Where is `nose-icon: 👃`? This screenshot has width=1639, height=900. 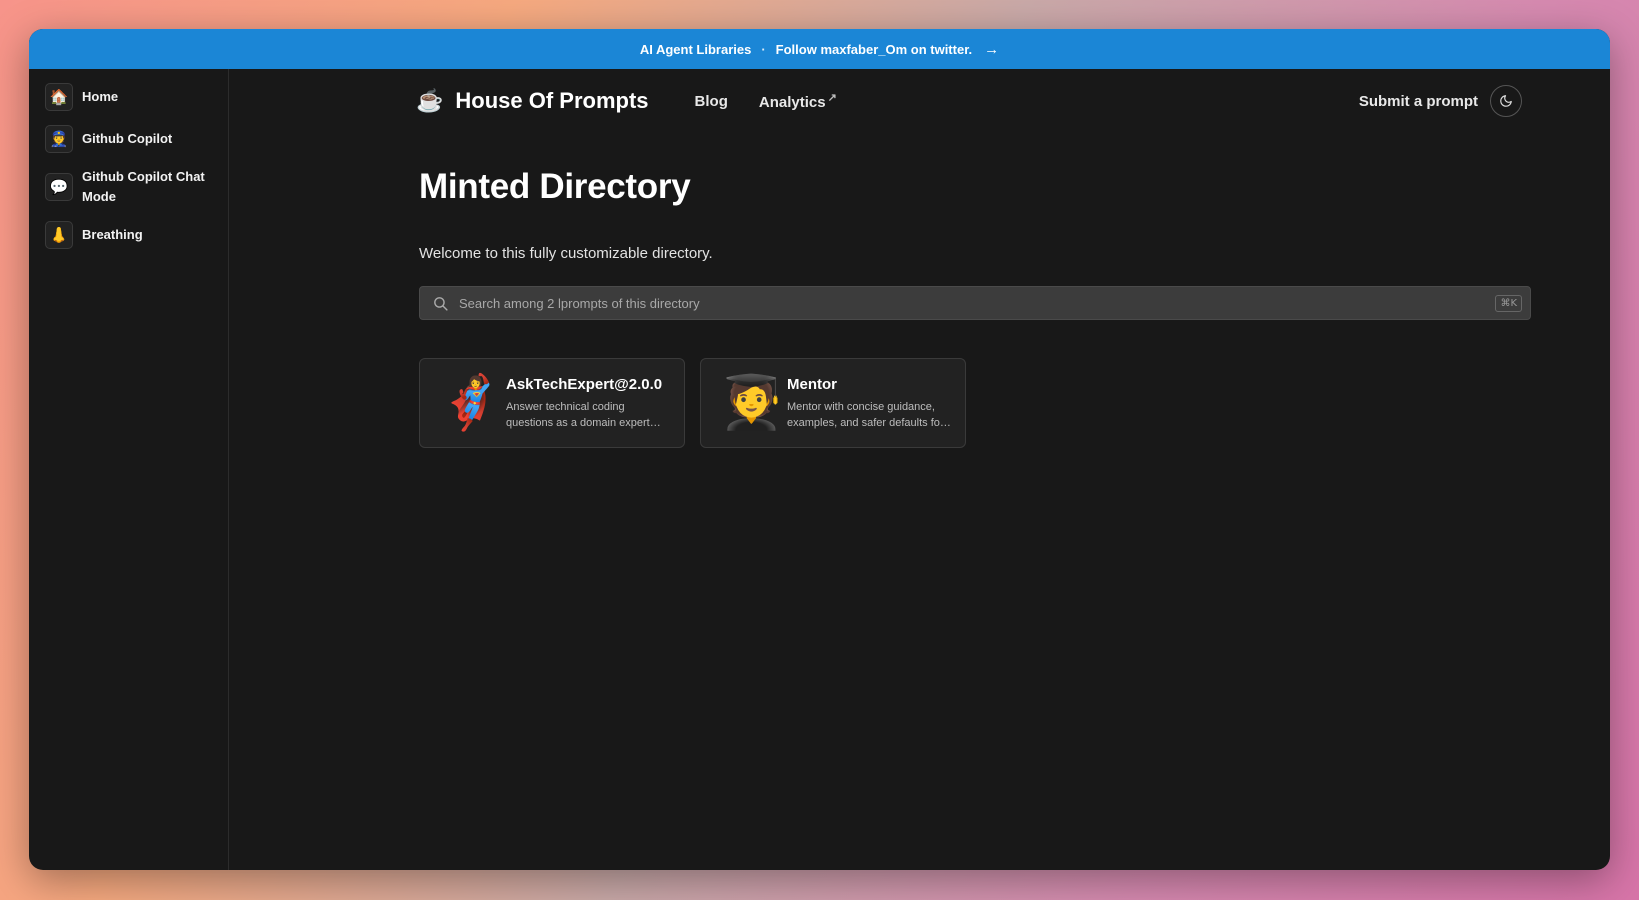 nose-icon: 👃 is located at coordinates (59, 235).